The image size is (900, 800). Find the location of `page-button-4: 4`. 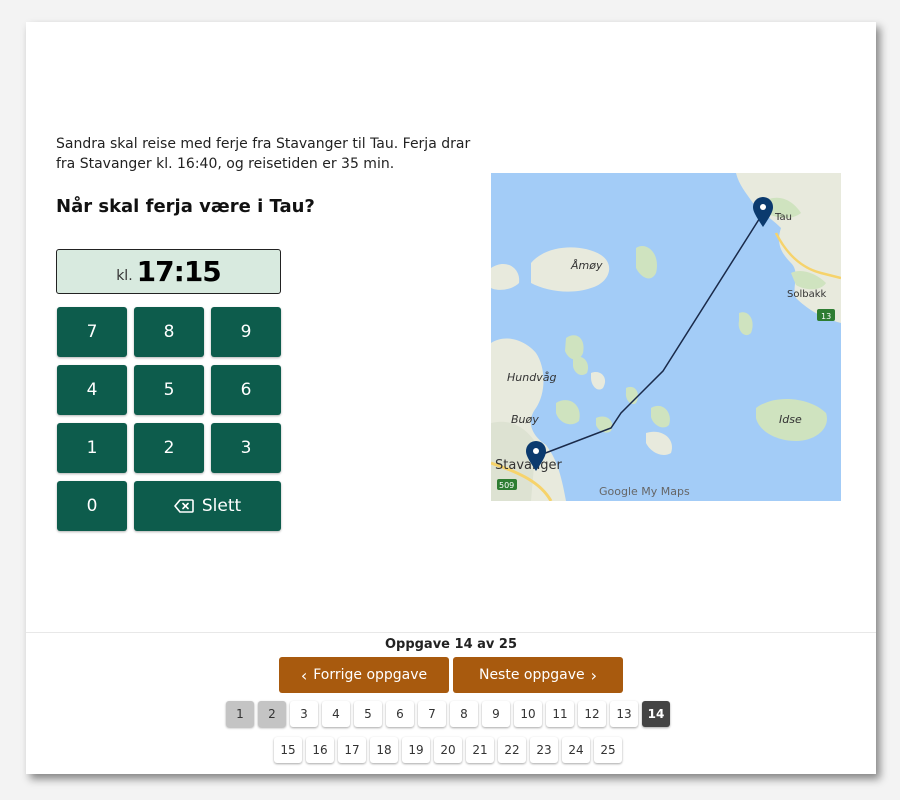

page-button-4: 4 is located at coordinates (336, 714).